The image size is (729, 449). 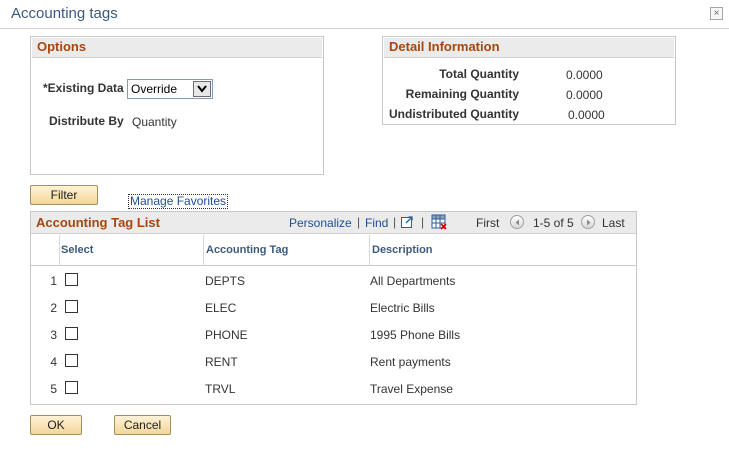 What do you see at coordinates (402, 308) in the screenshot?
I see `description-cell: Electric Bills` at bounding box center [402, 308].